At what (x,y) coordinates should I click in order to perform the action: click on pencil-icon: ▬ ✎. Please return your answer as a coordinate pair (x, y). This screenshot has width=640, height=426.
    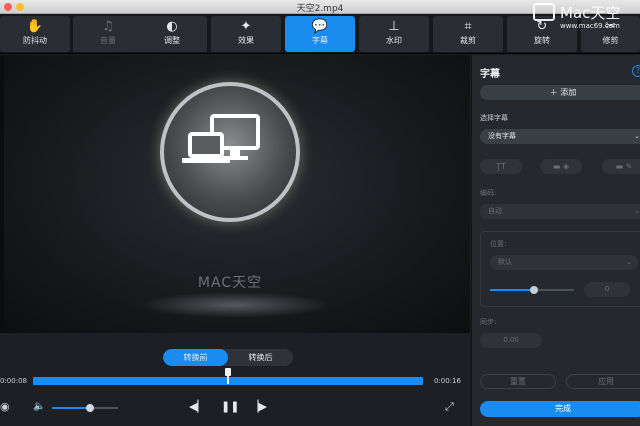
    Looking at the image, I should click on (624, 166).